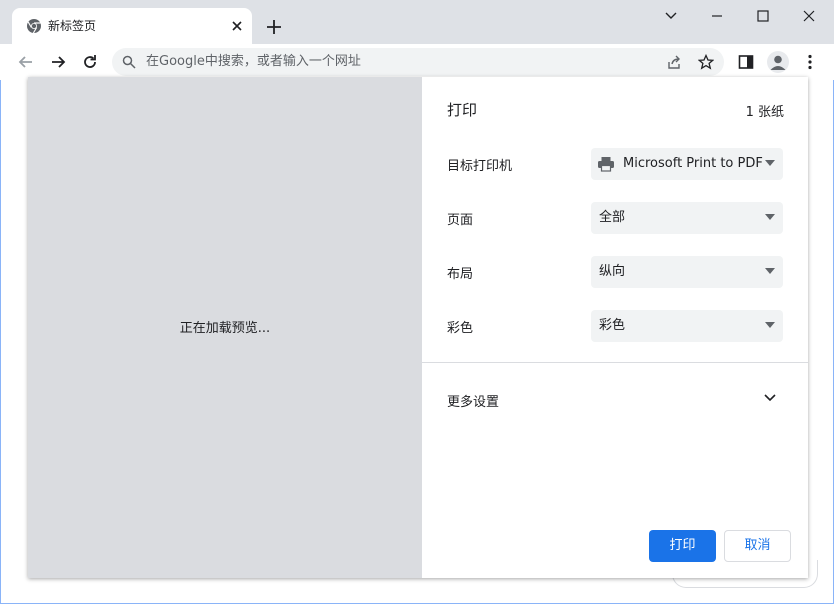 The width and height of the screenshot is (834, 604). What do you see at coordinates (460, 220) in the screenshot?
I see `pages-label: 页面` at bounding box center [460, 220].